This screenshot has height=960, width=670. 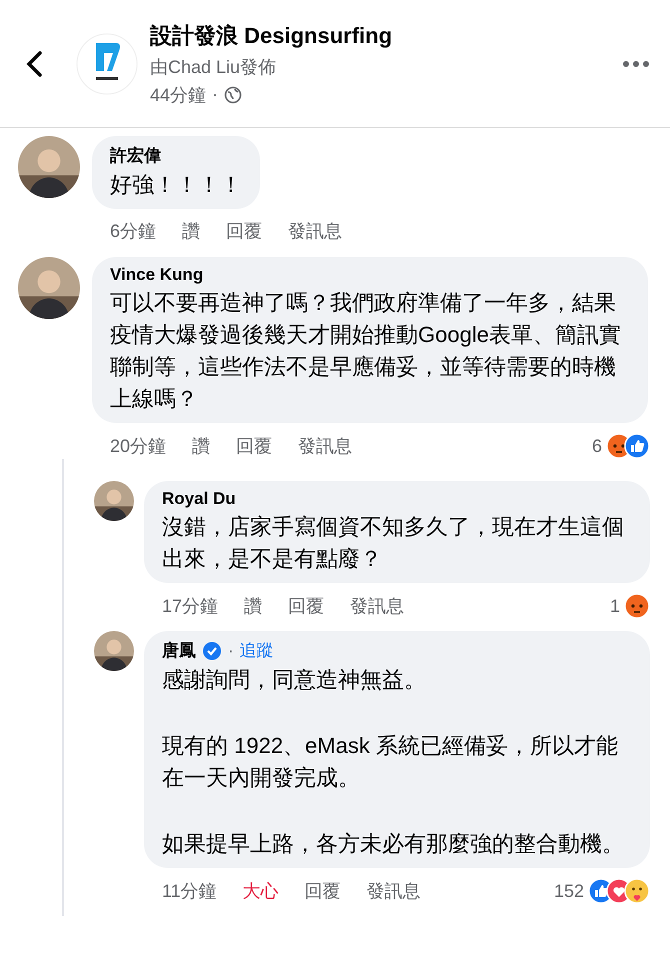 What do you see at coordinates (597, 446) in the screenshot?
I see `reaction-count: 6` at bounding box center [597, 446].